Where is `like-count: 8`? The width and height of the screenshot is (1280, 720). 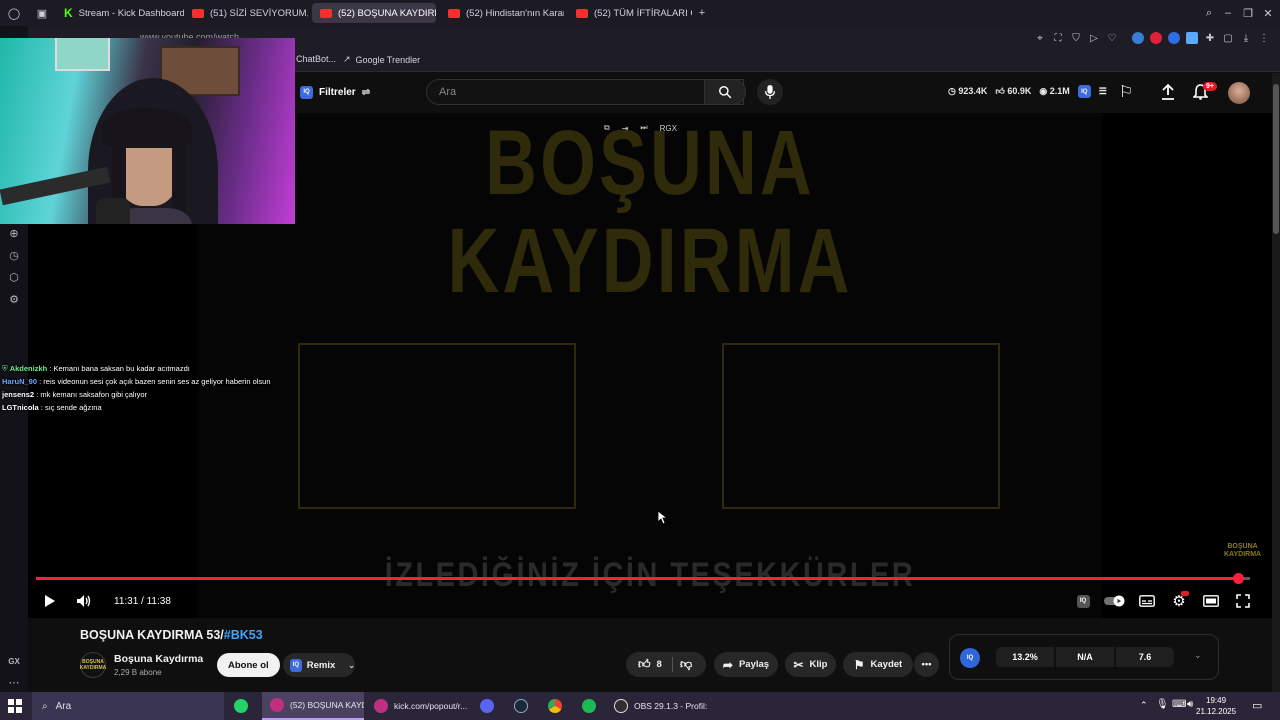 like-count: 8 is located at coordinates (659, 664).